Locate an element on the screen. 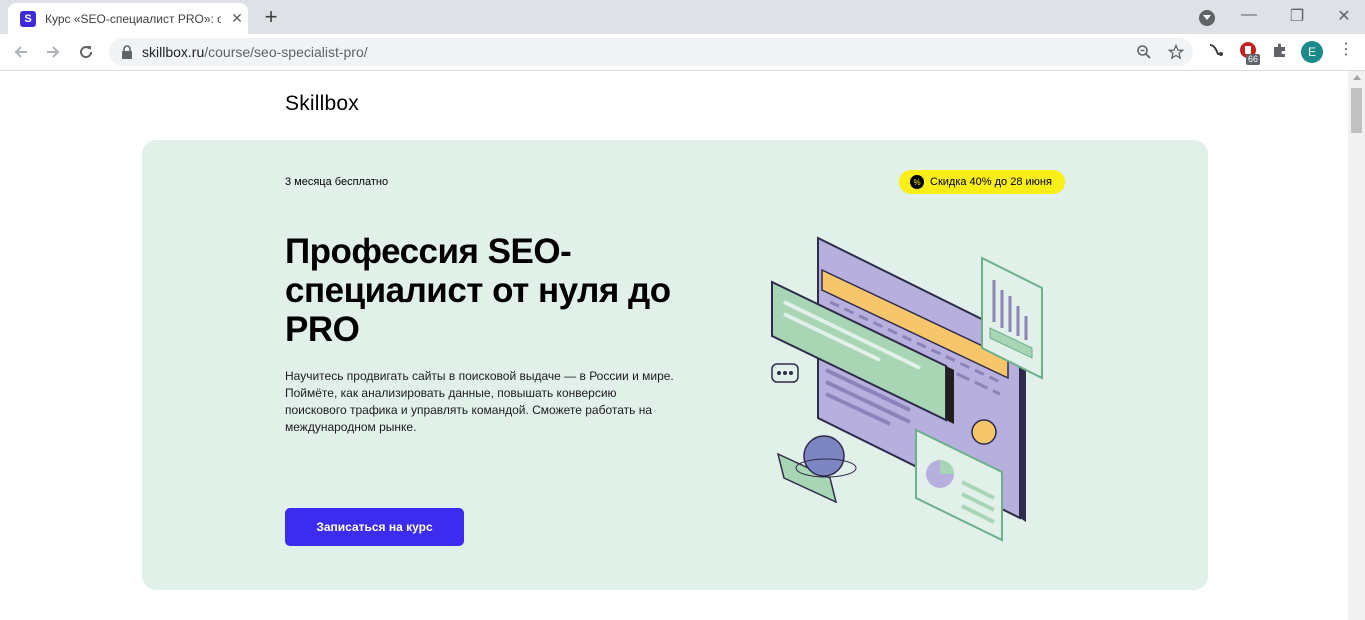 This screenshot has height=620, width=1365. close-window-button: ✕ is located at coordinates (1344, 16).